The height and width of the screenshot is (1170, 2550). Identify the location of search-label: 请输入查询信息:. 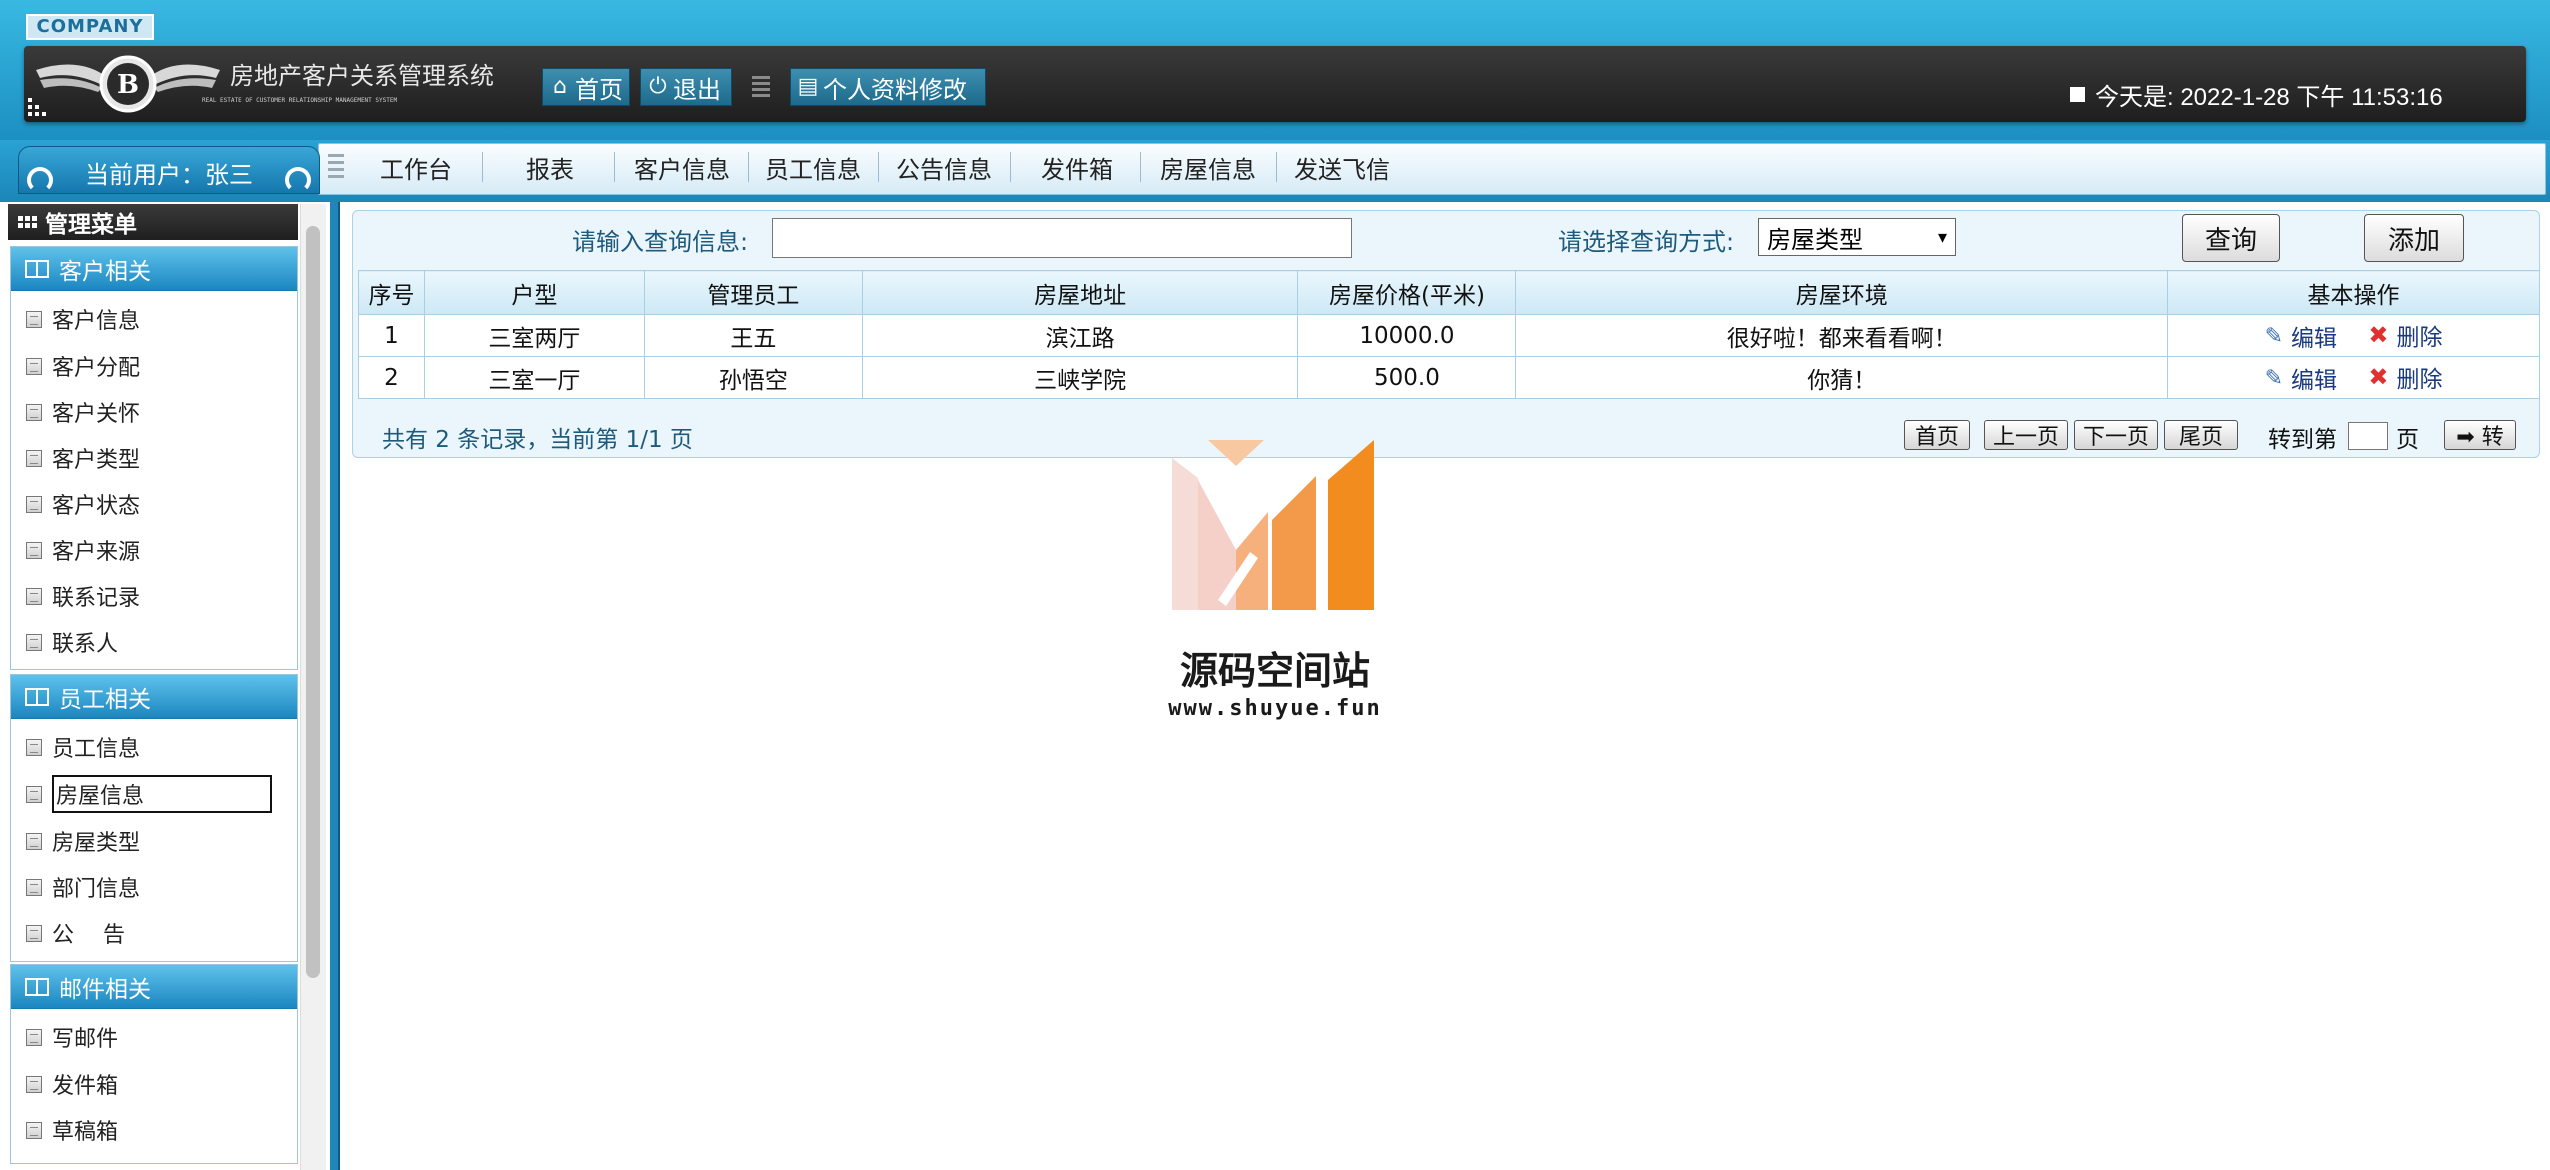
(660, 242).